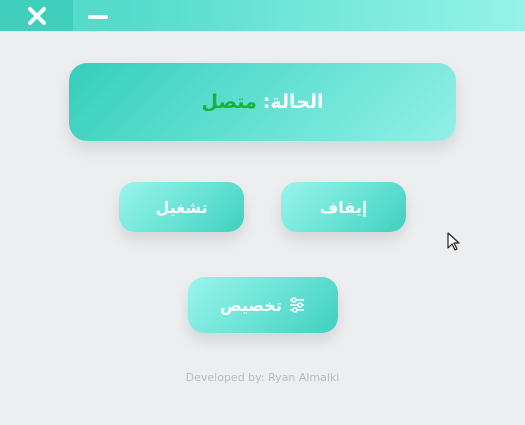 The height and width of the screenshot is (425, 525). I want to click on mouse-cursor-icon, so click(454, 244).